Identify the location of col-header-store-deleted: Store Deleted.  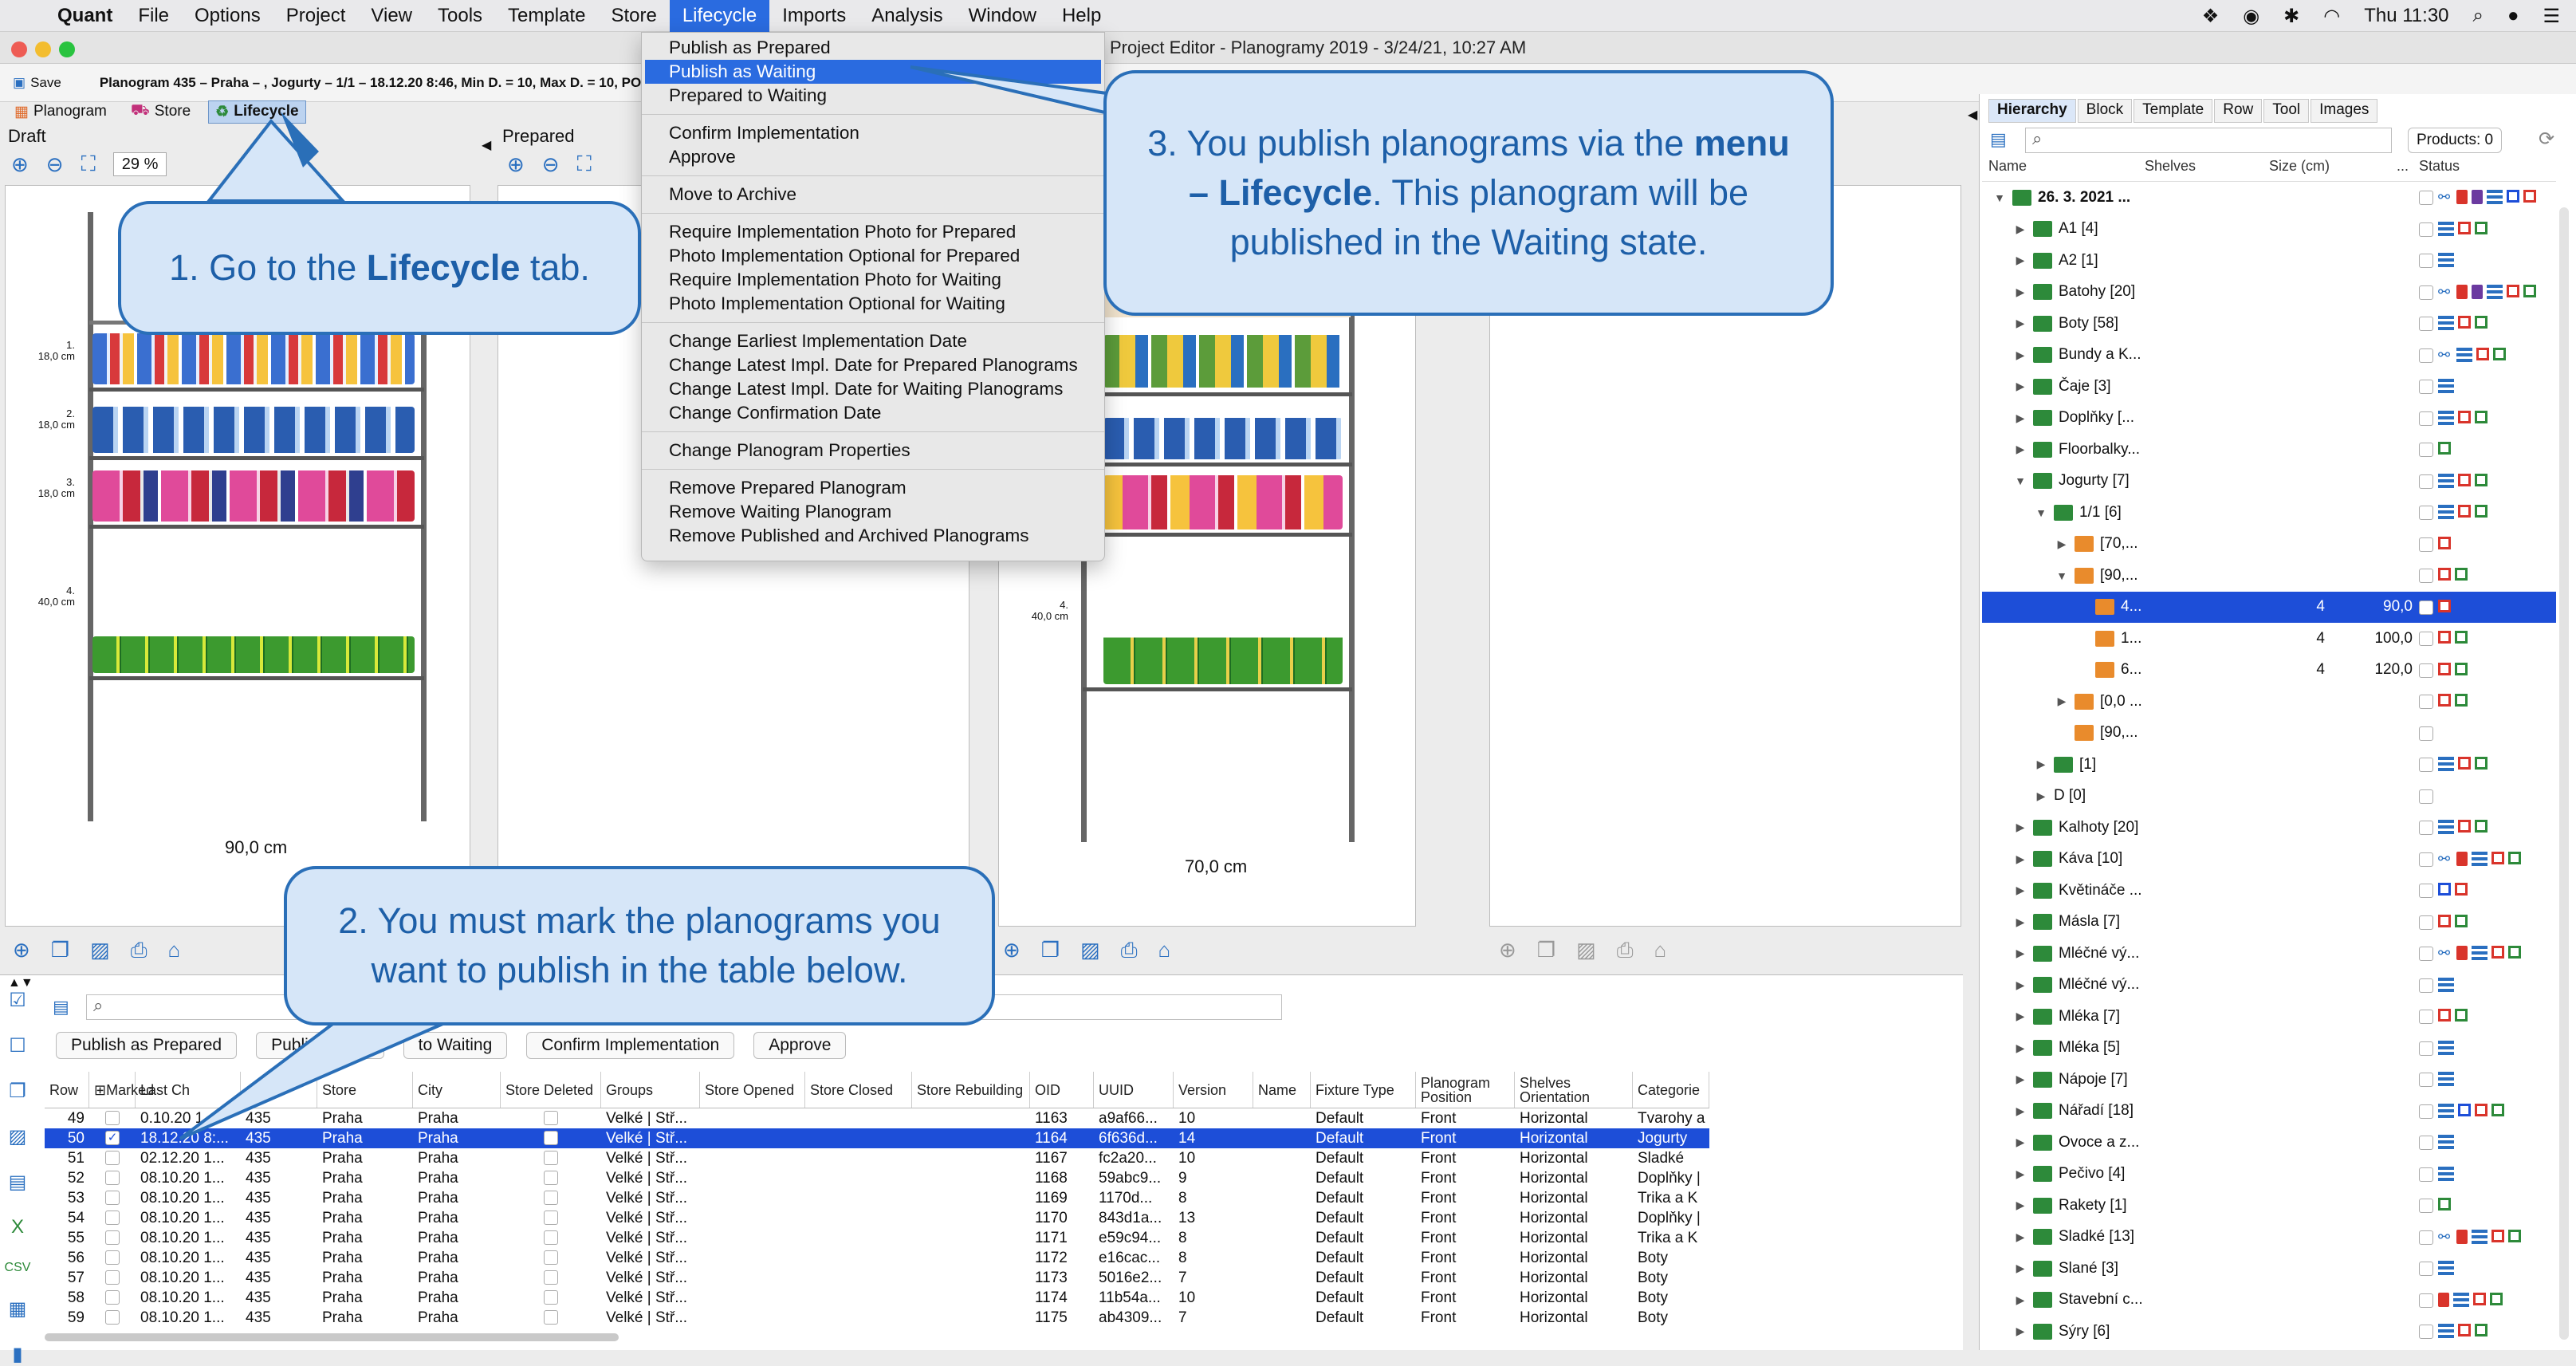
(551, 1090).